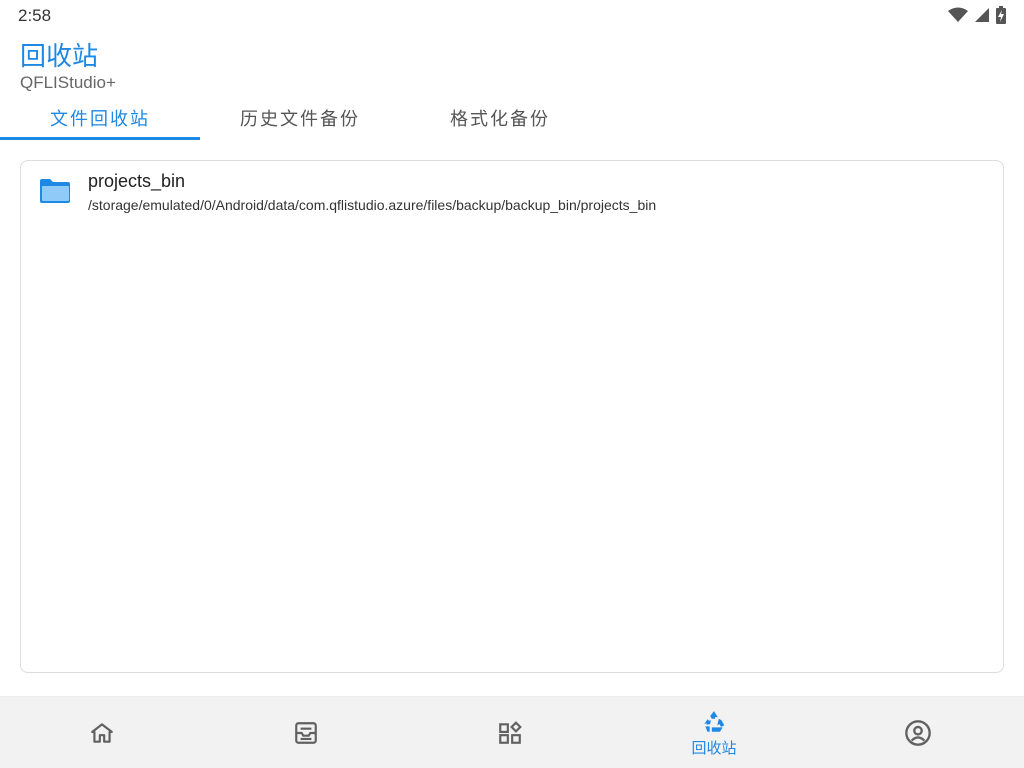 Image resolution: width=1024 pixels, height=768 pixels. Describe the element at coordinates (1001, 15) in the screenshot. I see `battery-charging-icon` at that location.